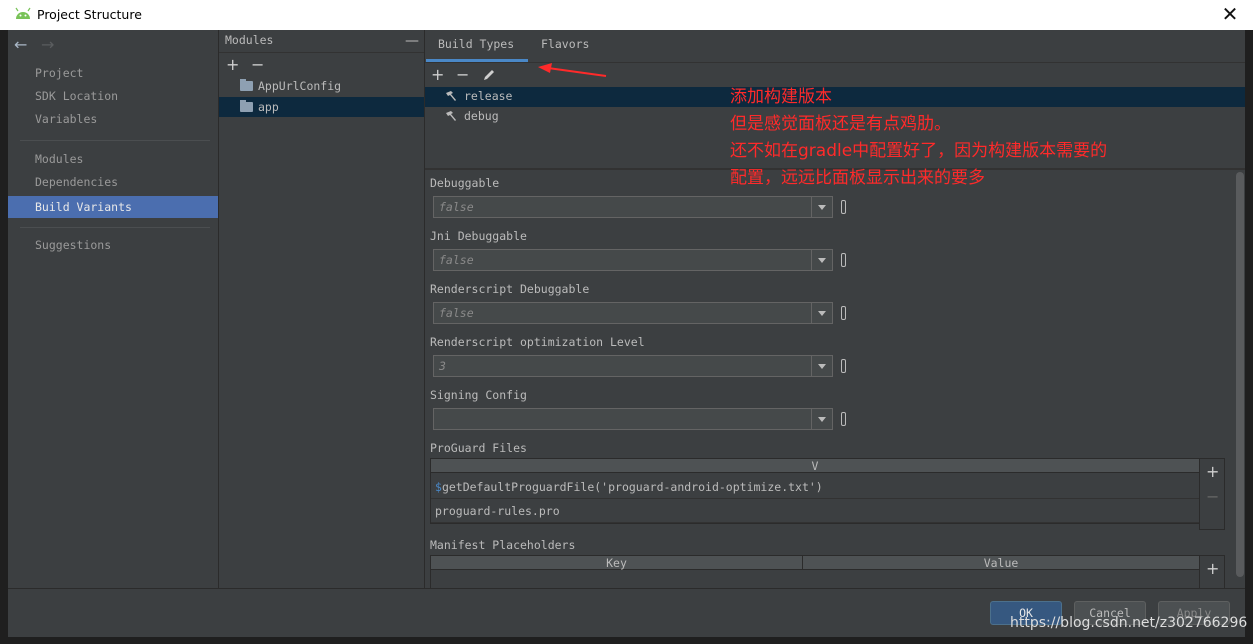 Image resolution: width=1253 pixels, height=644 pixels. What do you see at coordinates (510, 289) in the screenshot?
I see `field-label-renderscript-debuggable: Renderscript Debuggable` at bounding box center [510, 289].